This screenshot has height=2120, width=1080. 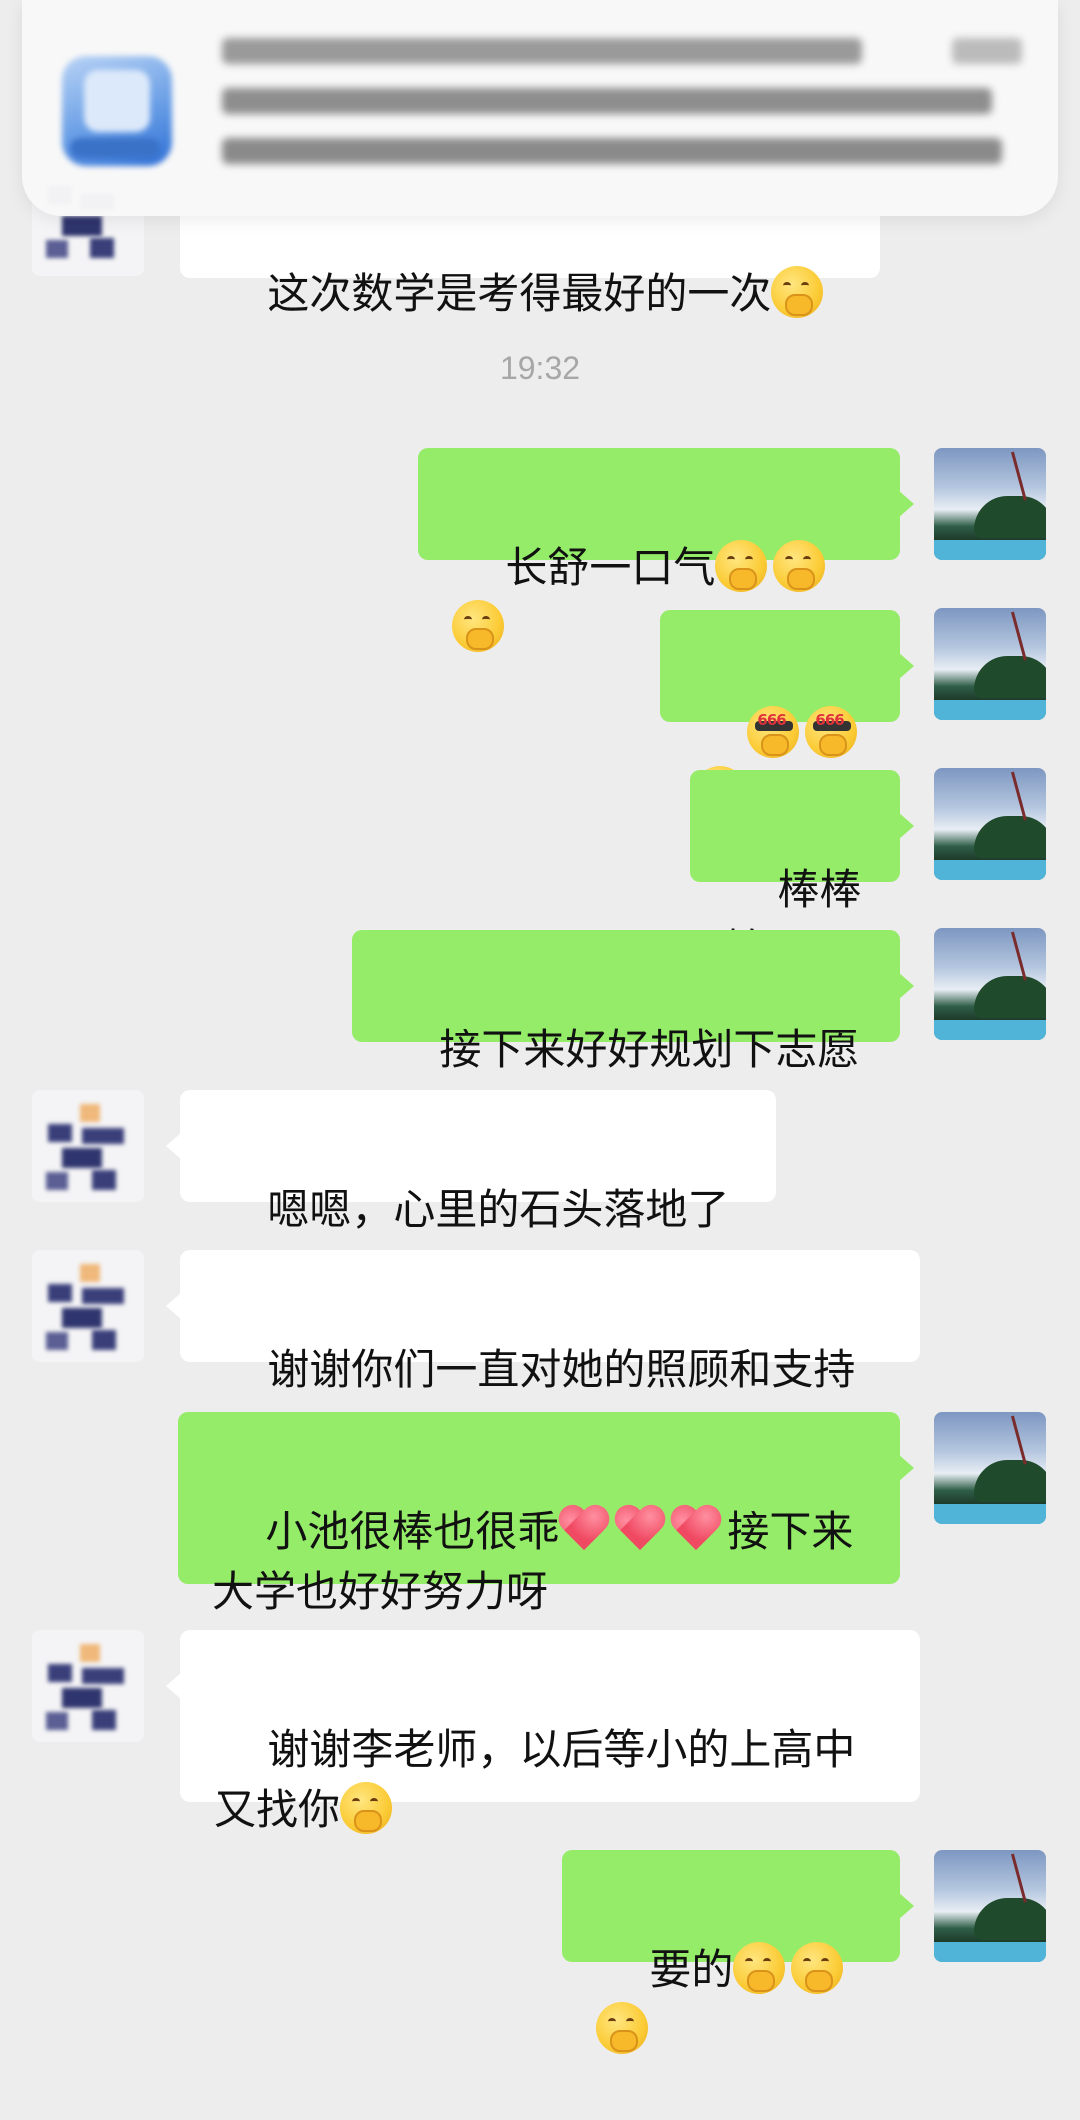 I want to click on message-bubble-outgoing: 长舒一口气, so click(x=666, y=550).